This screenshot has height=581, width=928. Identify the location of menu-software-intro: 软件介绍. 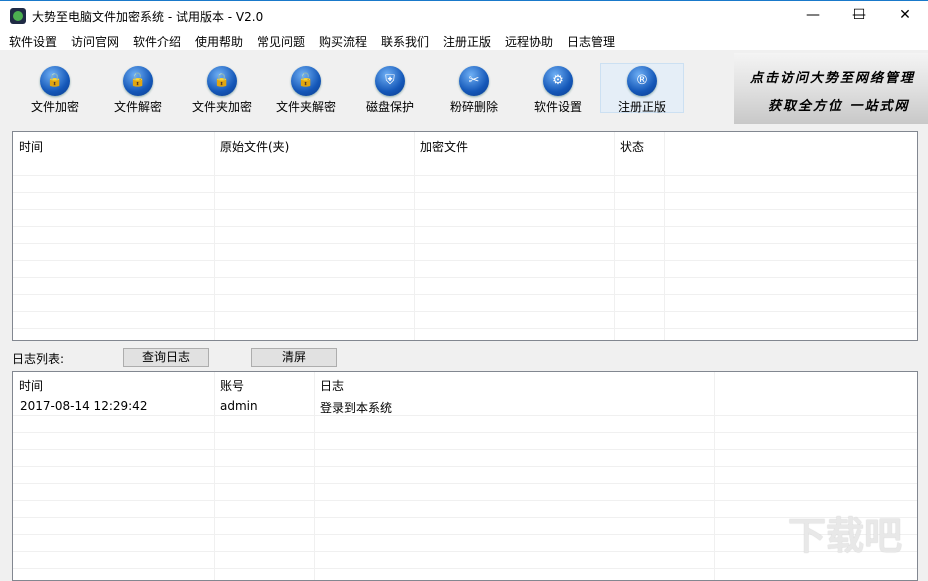
(157, 41).